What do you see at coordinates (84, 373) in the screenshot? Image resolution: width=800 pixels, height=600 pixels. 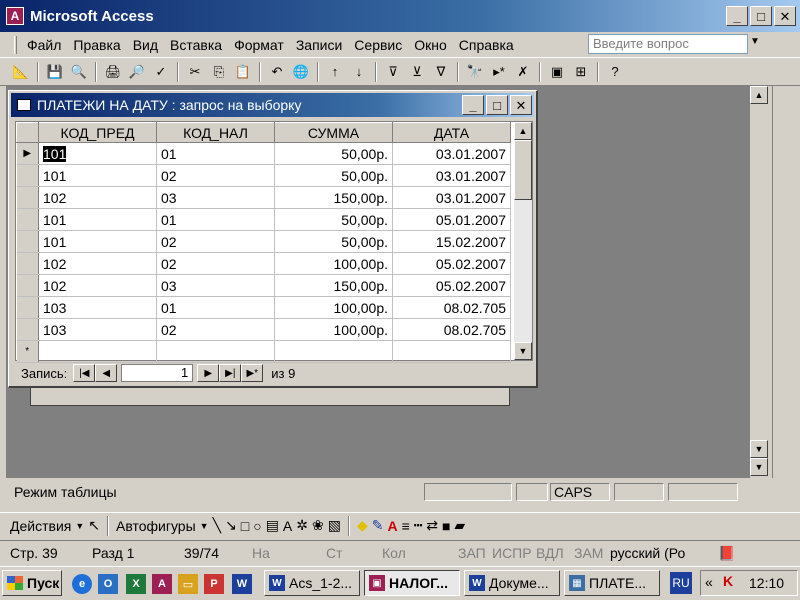 I see `first-record-icon: |◀` at bounding box center [84, 373].